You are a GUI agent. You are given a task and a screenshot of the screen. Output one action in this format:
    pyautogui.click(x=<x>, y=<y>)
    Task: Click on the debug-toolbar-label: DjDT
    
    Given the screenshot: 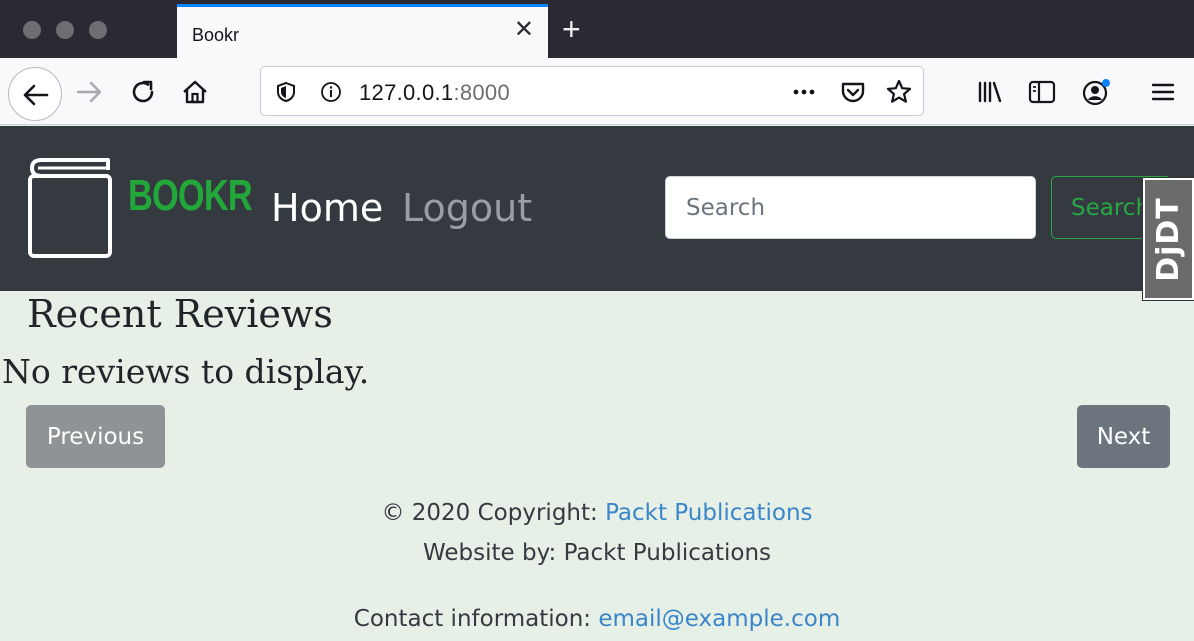 What is the action you would take?
    pyautogui.click(x=1168, y=239)
    